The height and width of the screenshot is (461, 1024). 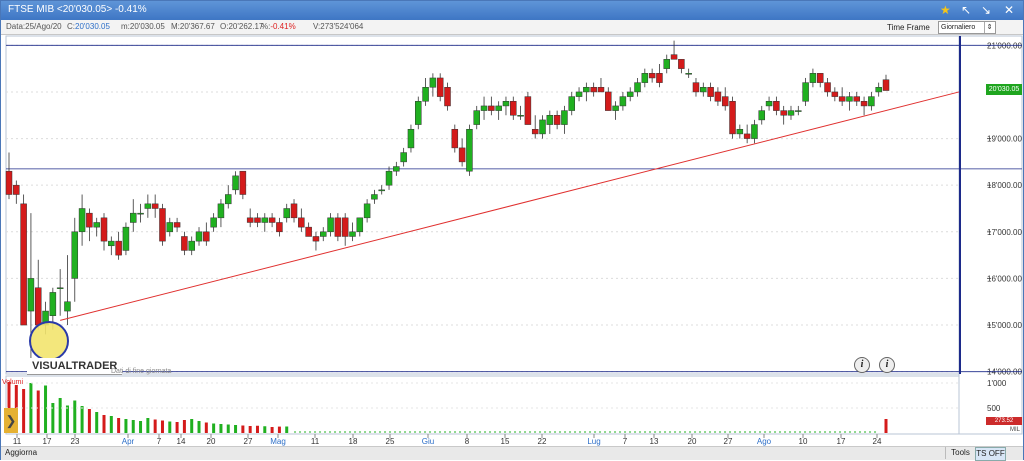 I want to click on x-tick-label: 13, so click(x=654, y=441).